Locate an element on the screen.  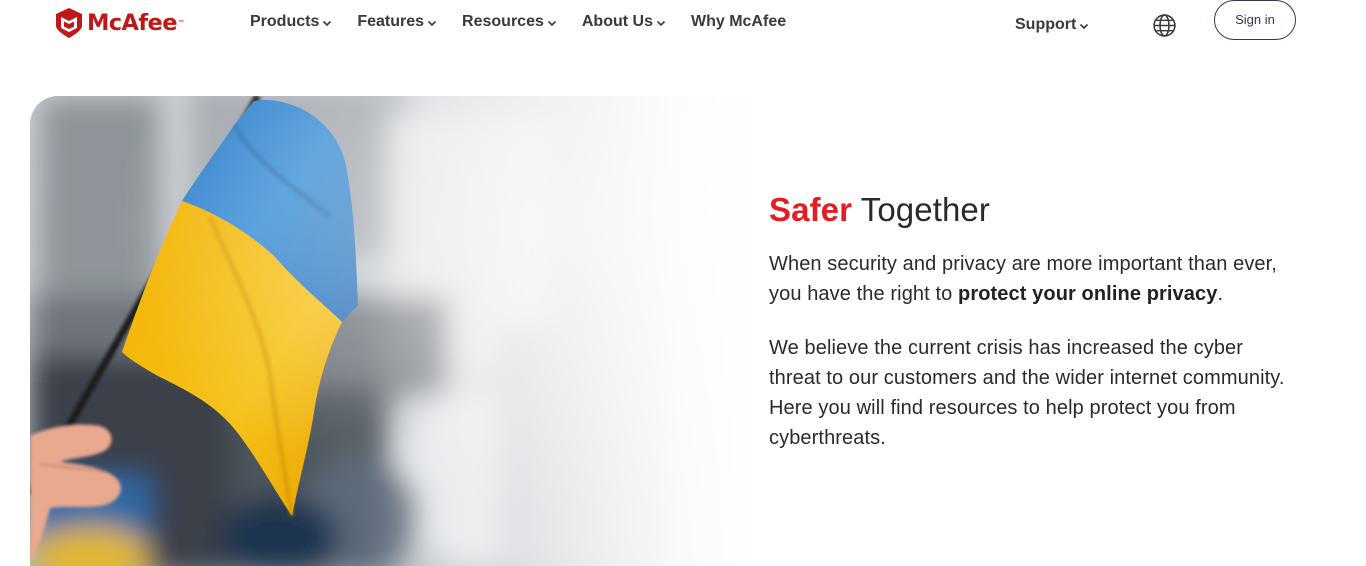
hero-title-accent: Safer is located at coordinates (811, 209).